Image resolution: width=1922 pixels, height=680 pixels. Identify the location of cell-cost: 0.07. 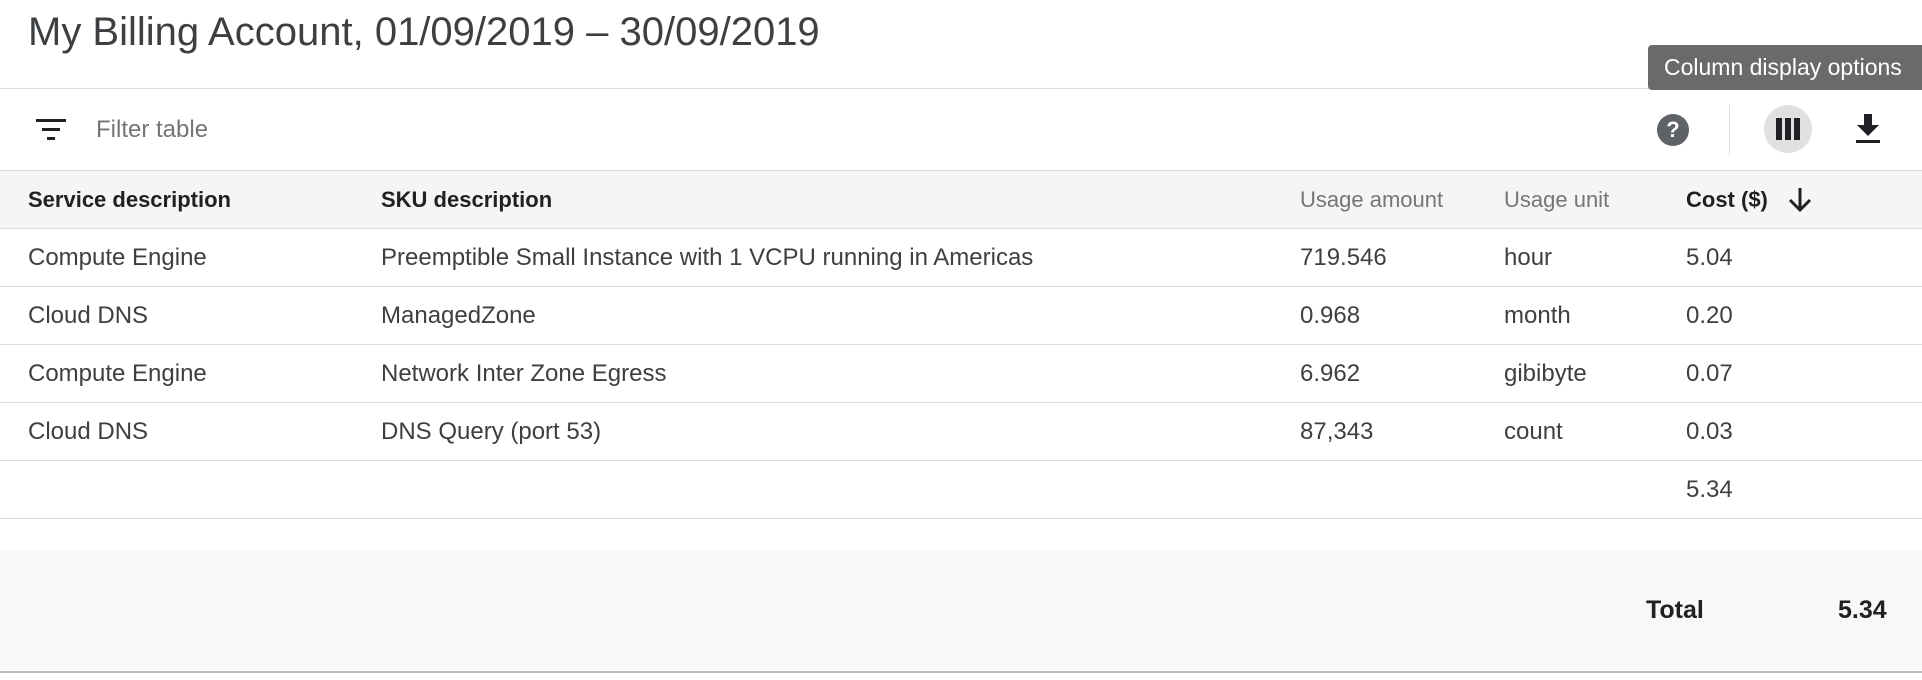
(1709, 373).